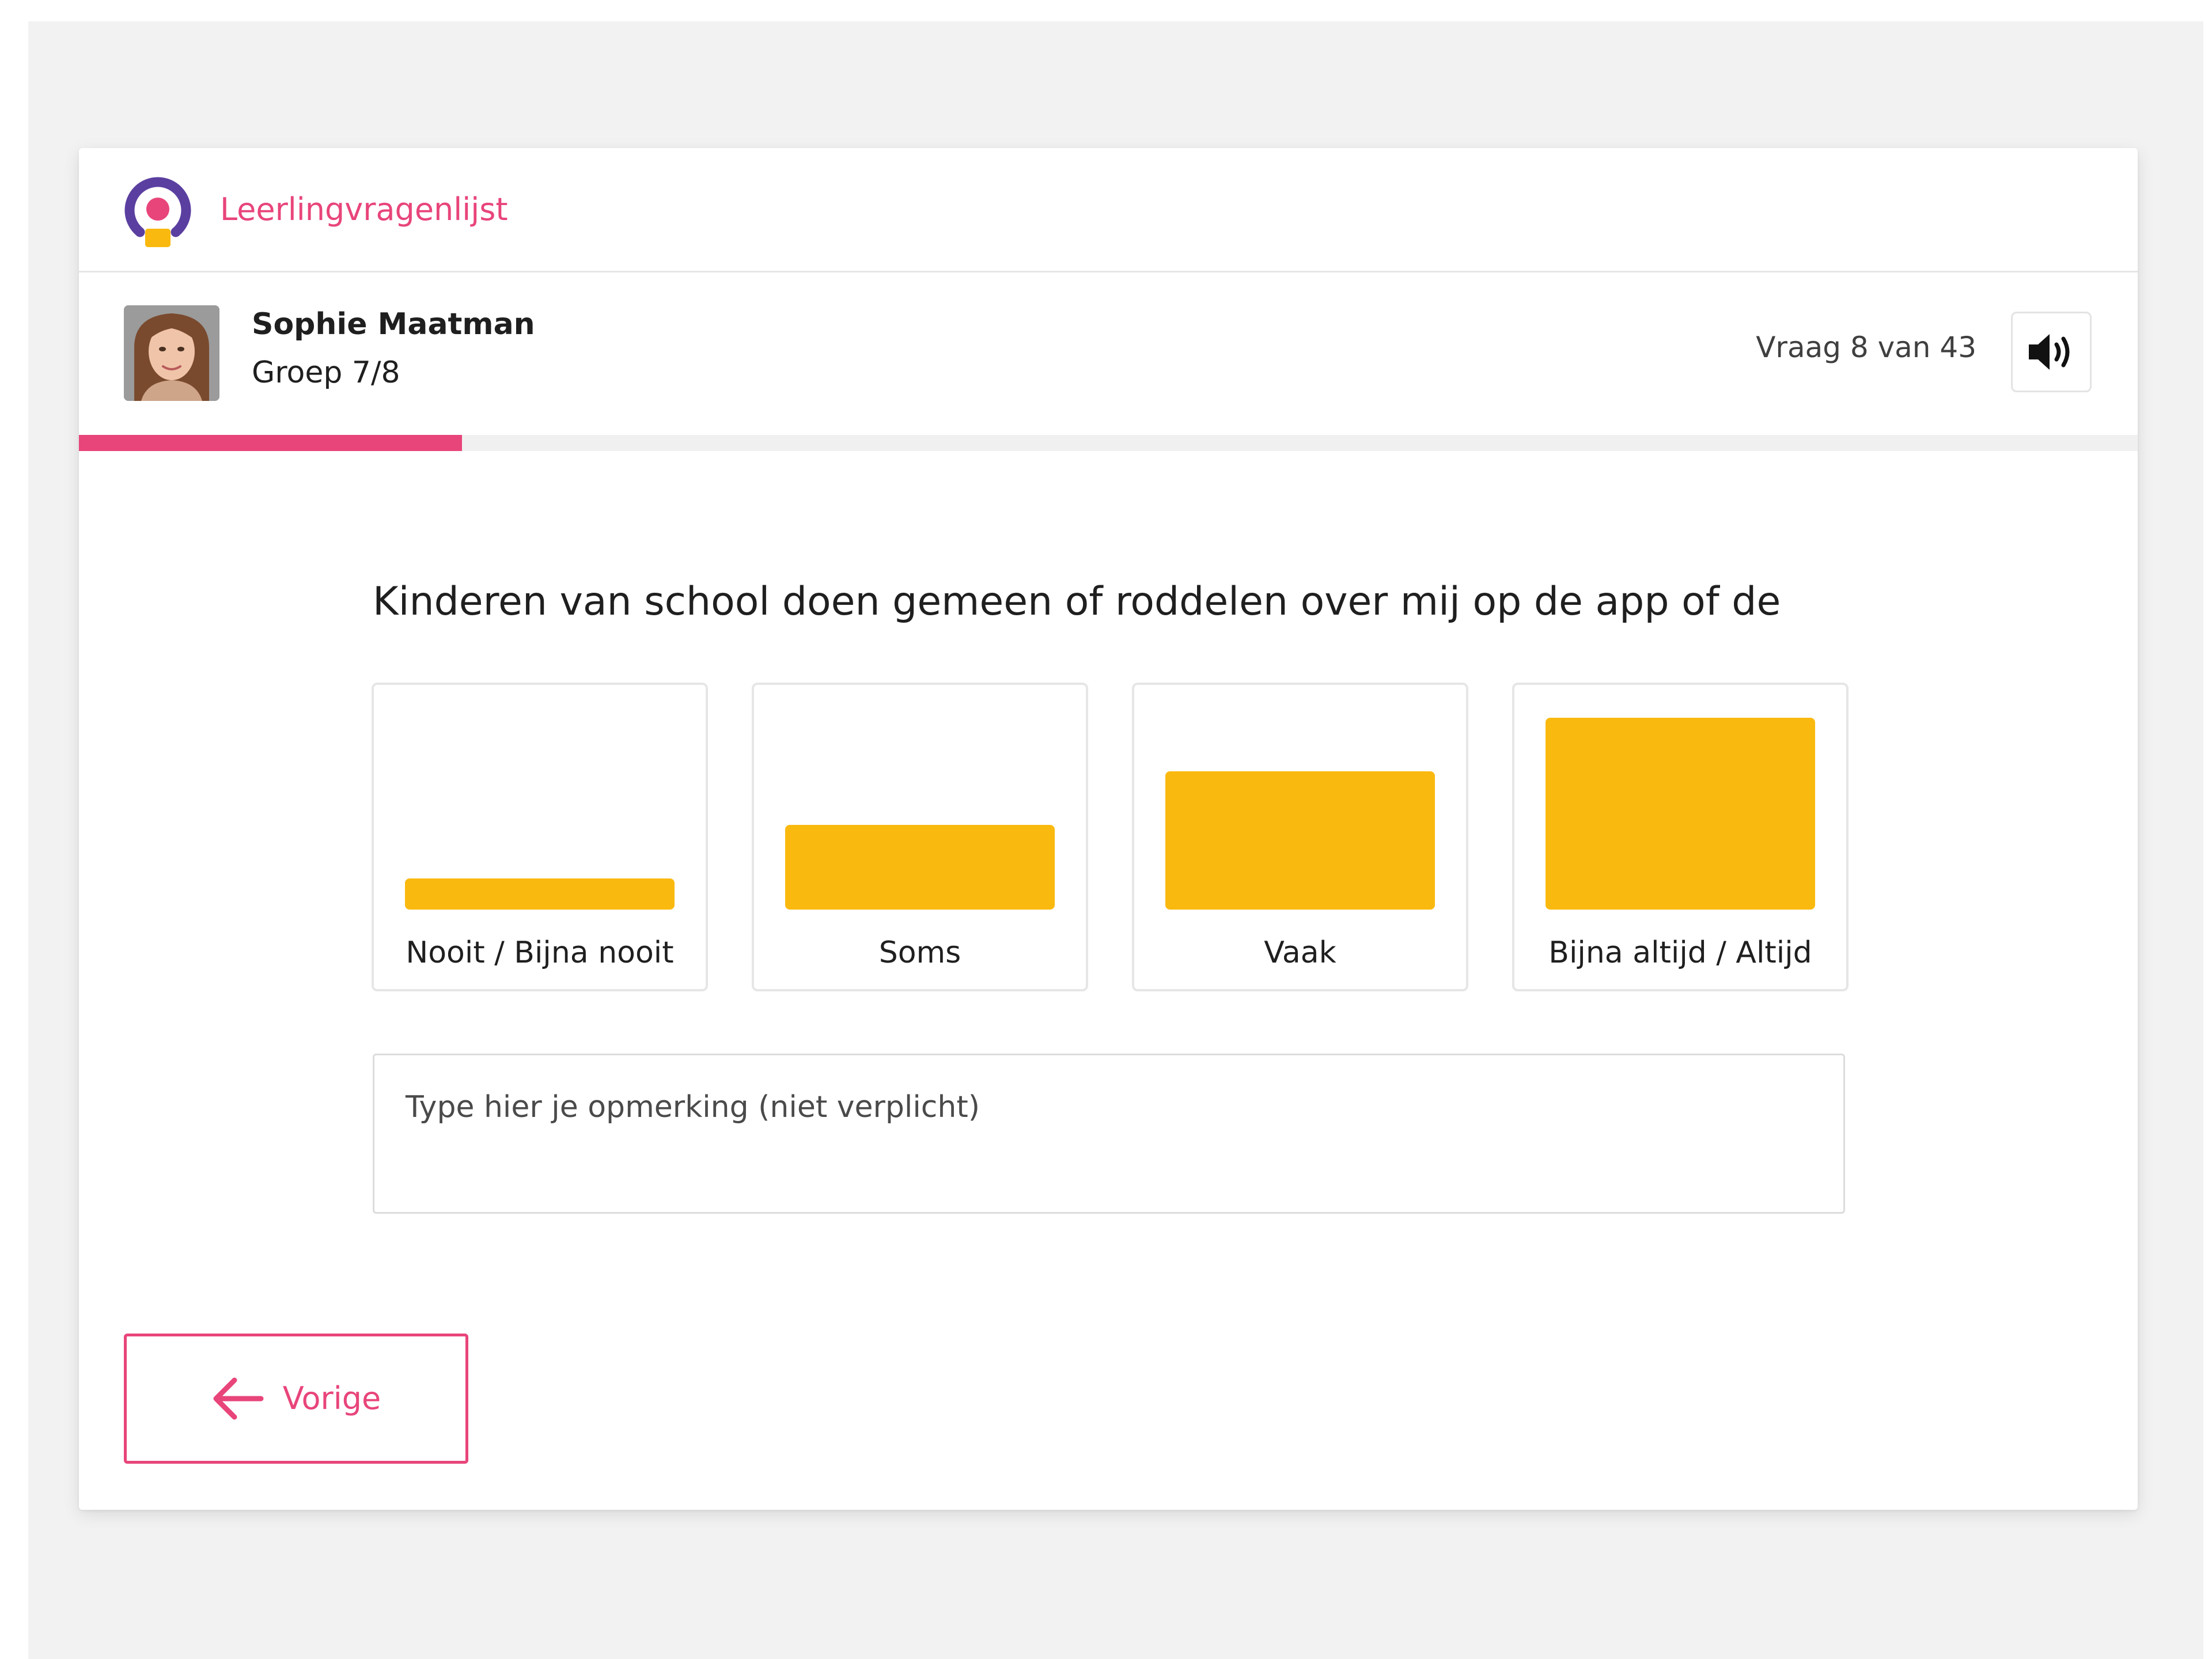 This screenshot has height=1659, width=2212. I want to click on question-counter: Vraag 8 van 43, so click(1866, 347).